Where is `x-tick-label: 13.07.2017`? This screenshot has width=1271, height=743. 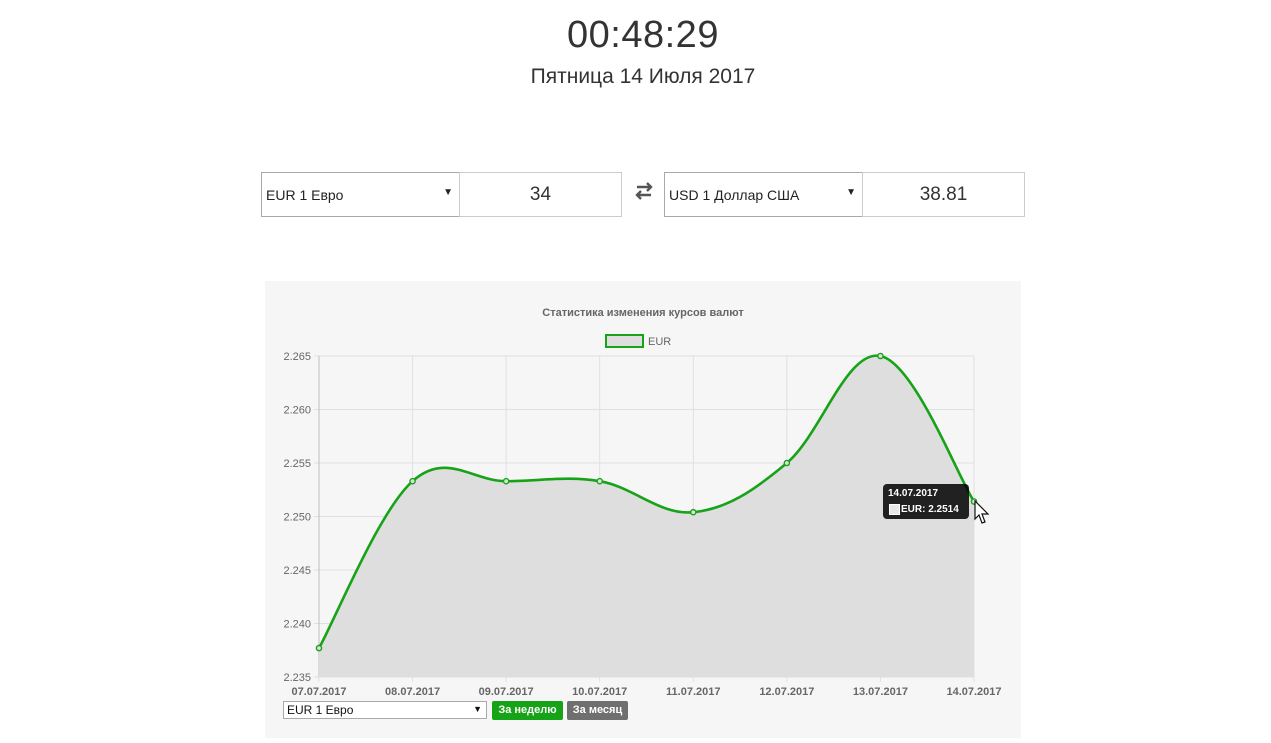 x-tick-label: 13.07.2017 is located at coordinates (880, 692).